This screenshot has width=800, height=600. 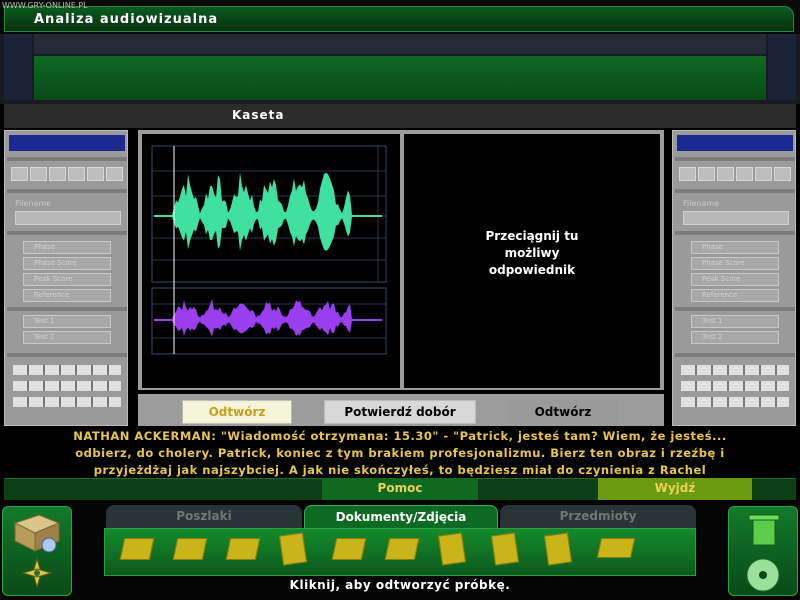 What do you see at coordinates (400, 44) in the screenshot?
I see `top-band-strip` at bounding box center [400, 44].